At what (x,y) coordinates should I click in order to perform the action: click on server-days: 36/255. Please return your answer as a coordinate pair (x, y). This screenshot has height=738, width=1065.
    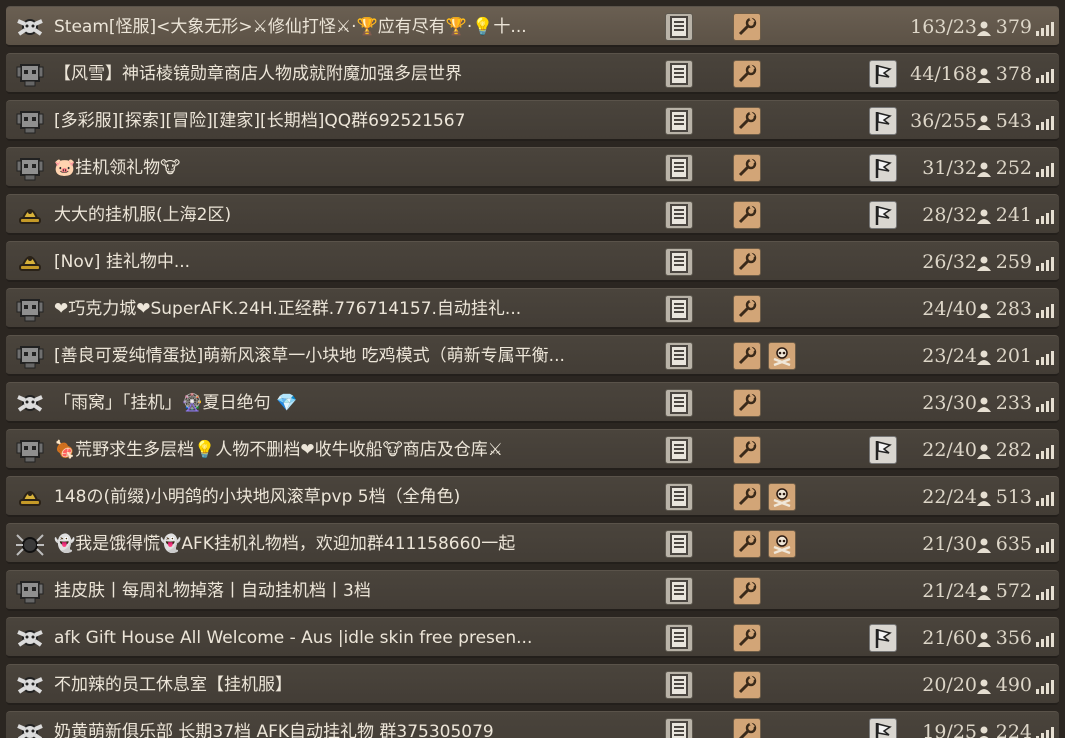
    Looking at the image, I should click on (943, 121).